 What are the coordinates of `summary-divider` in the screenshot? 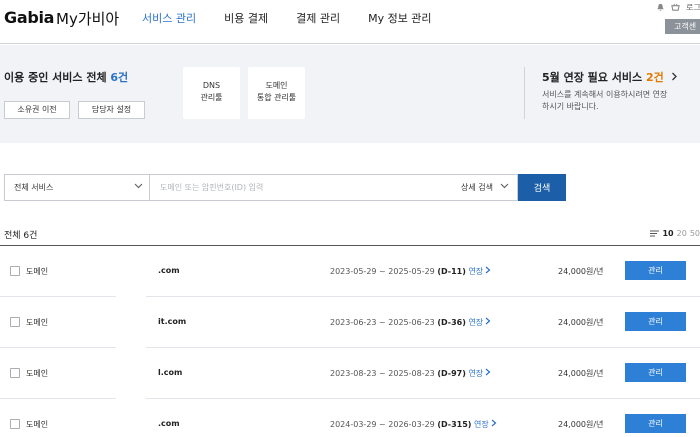 It's located at (524, 93).